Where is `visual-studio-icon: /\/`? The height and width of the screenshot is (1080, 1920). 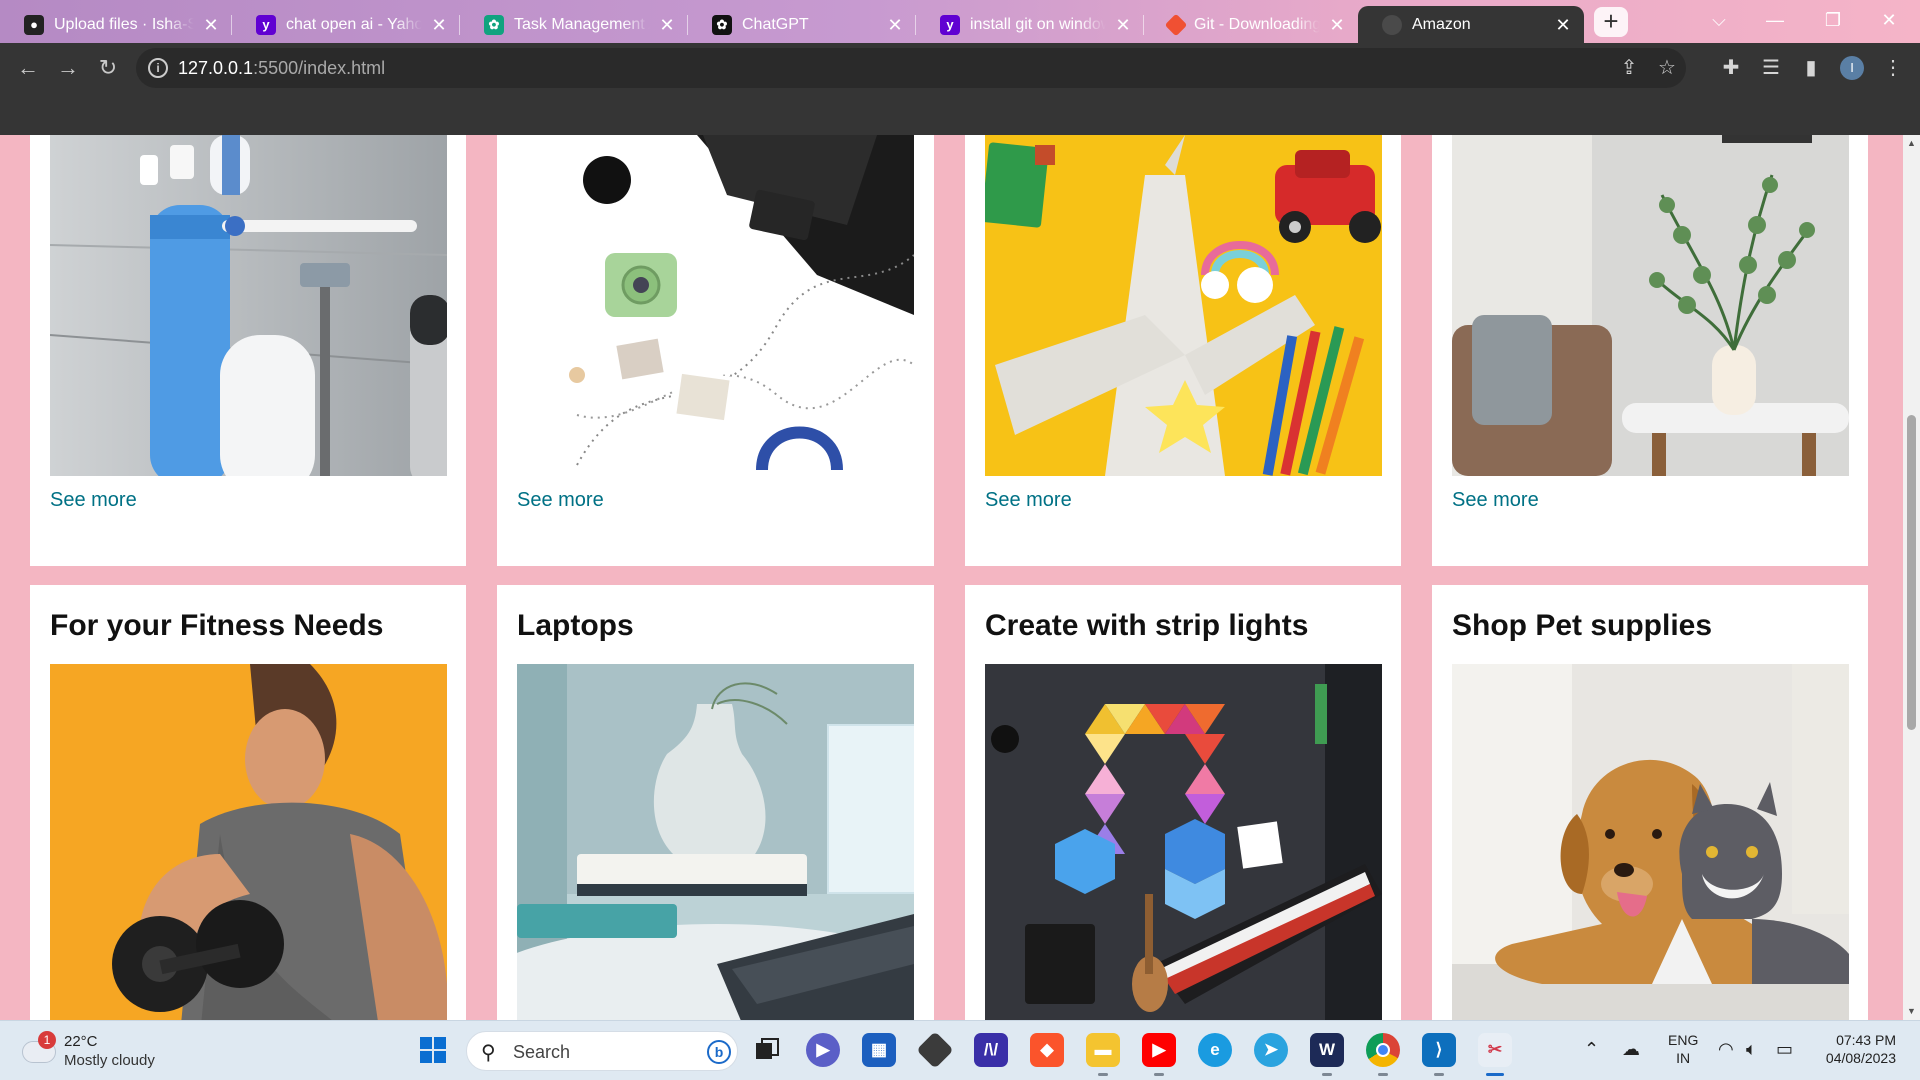 visual-studio-icon: /\/ is located at coordinates (991, 1050).